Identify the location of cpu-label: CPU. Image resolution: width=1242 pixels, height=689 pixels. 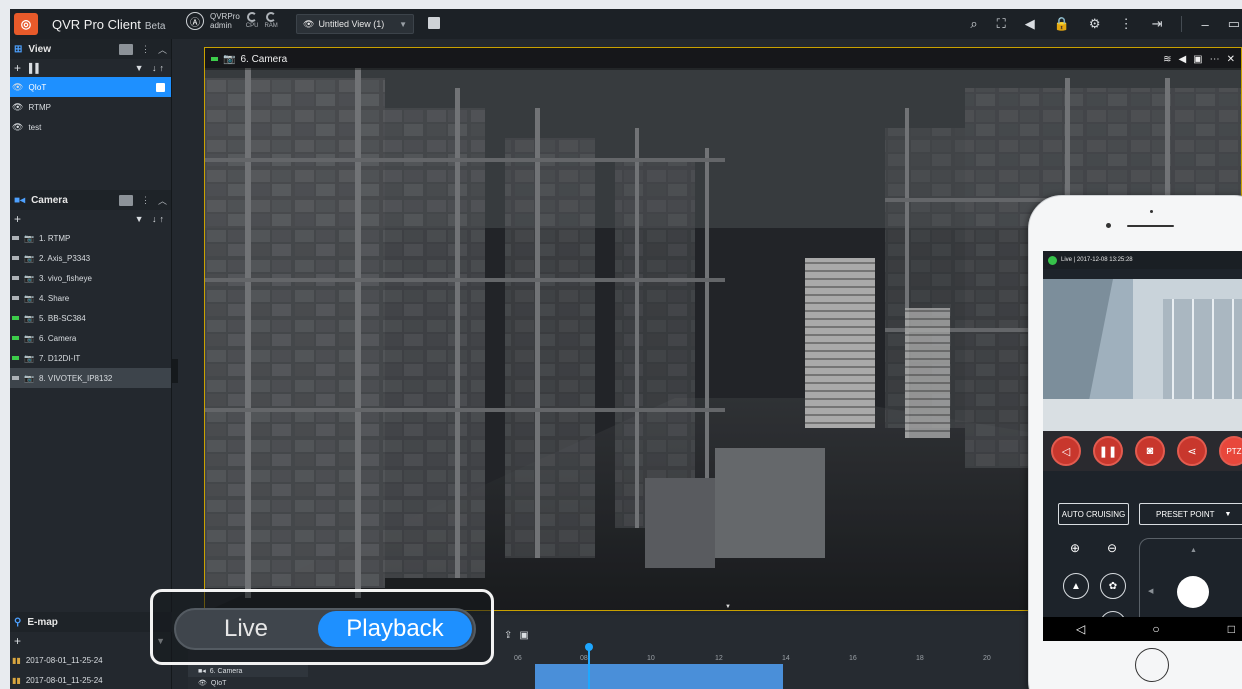
(252, 26).